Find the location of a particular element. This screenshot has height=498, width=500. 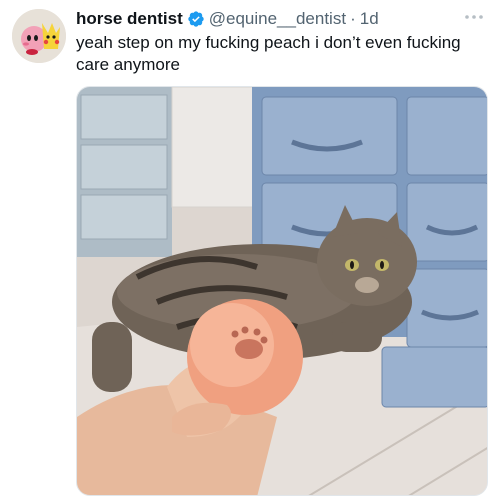

display-name: horse dentist is located at coordinates (129, 19).